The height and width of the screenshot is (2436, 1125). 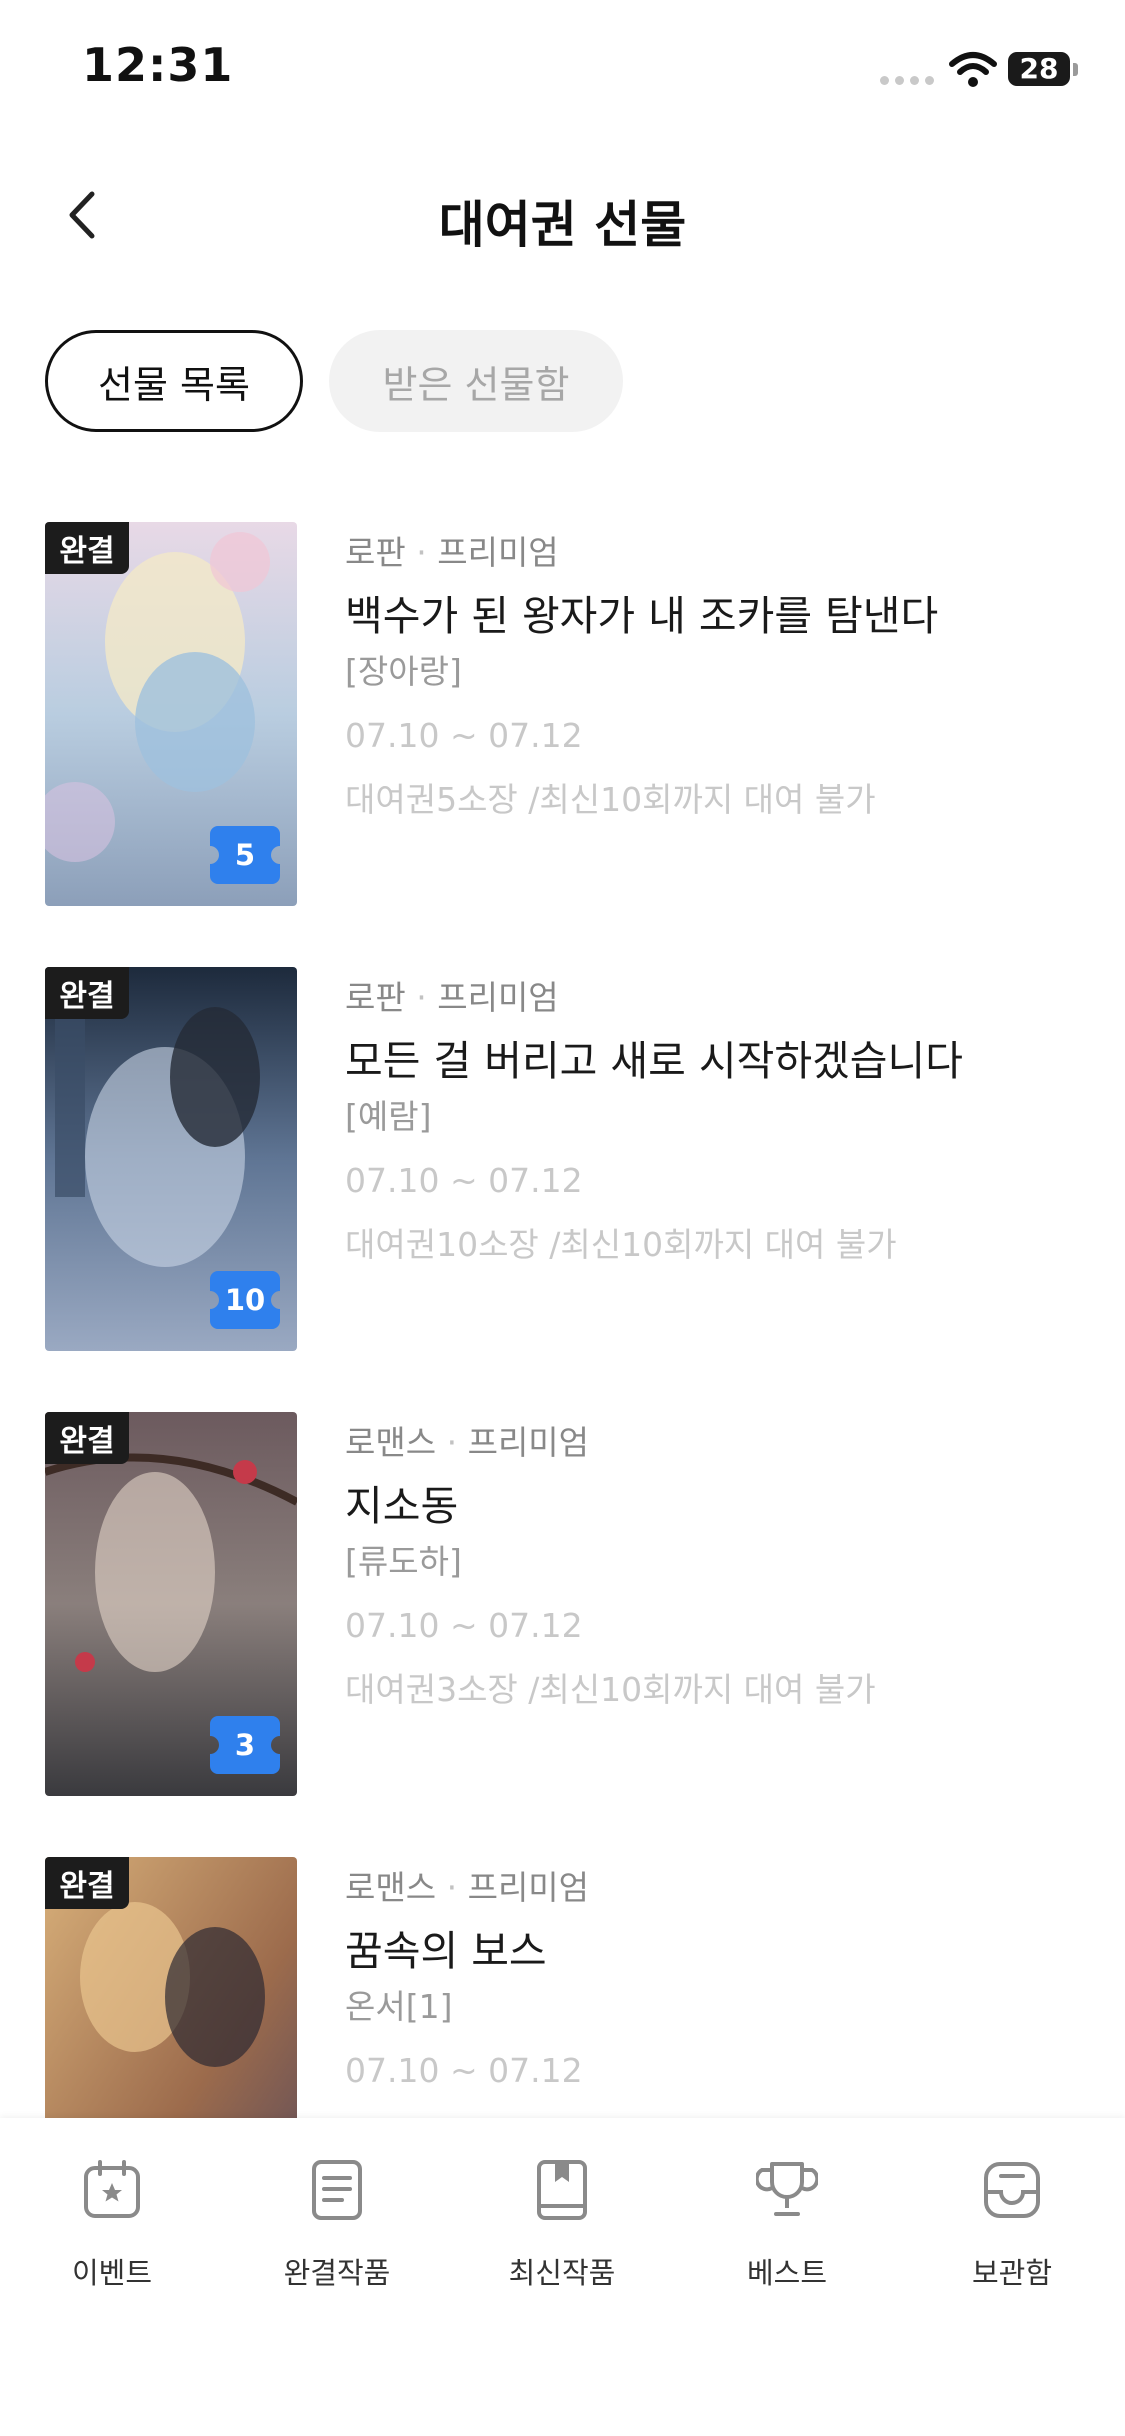 What do you see at coordinates (171, 1604) in the screenshot?
I see `cover-image: 완결 3` at bounding box center [171, 1604].